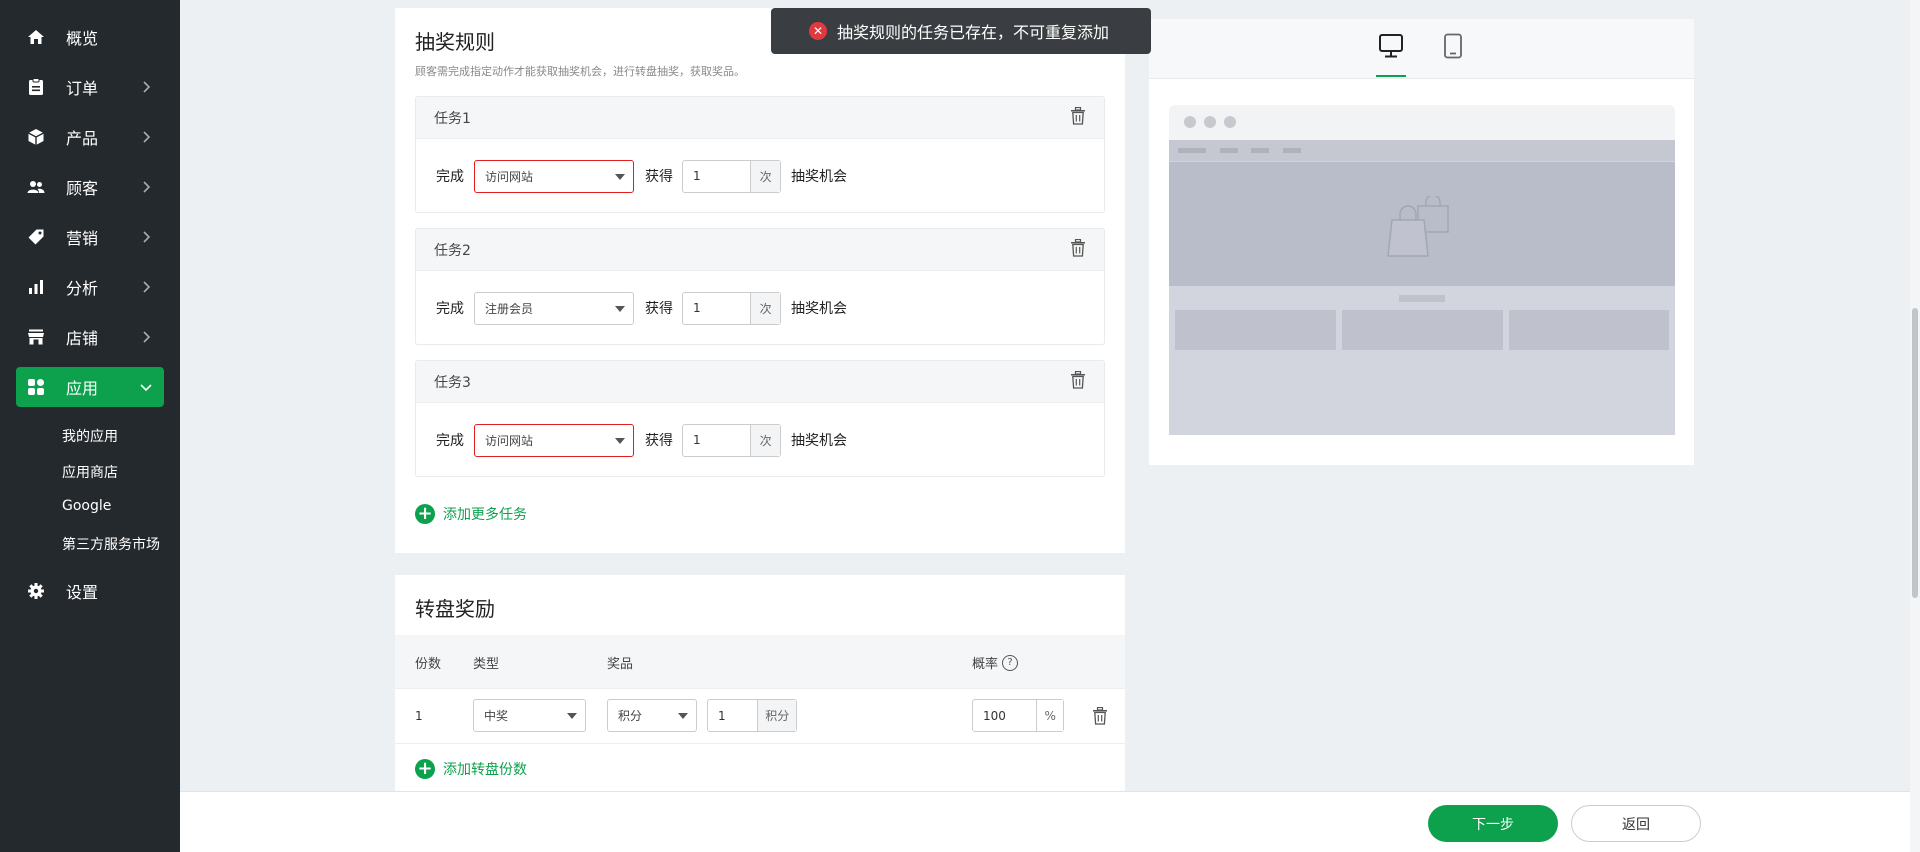 Image resolution: width=1920 pixels, height=852 pixels. I want to click on add-wheel-slot-label: 添加转盘份数, so click(485, 770).